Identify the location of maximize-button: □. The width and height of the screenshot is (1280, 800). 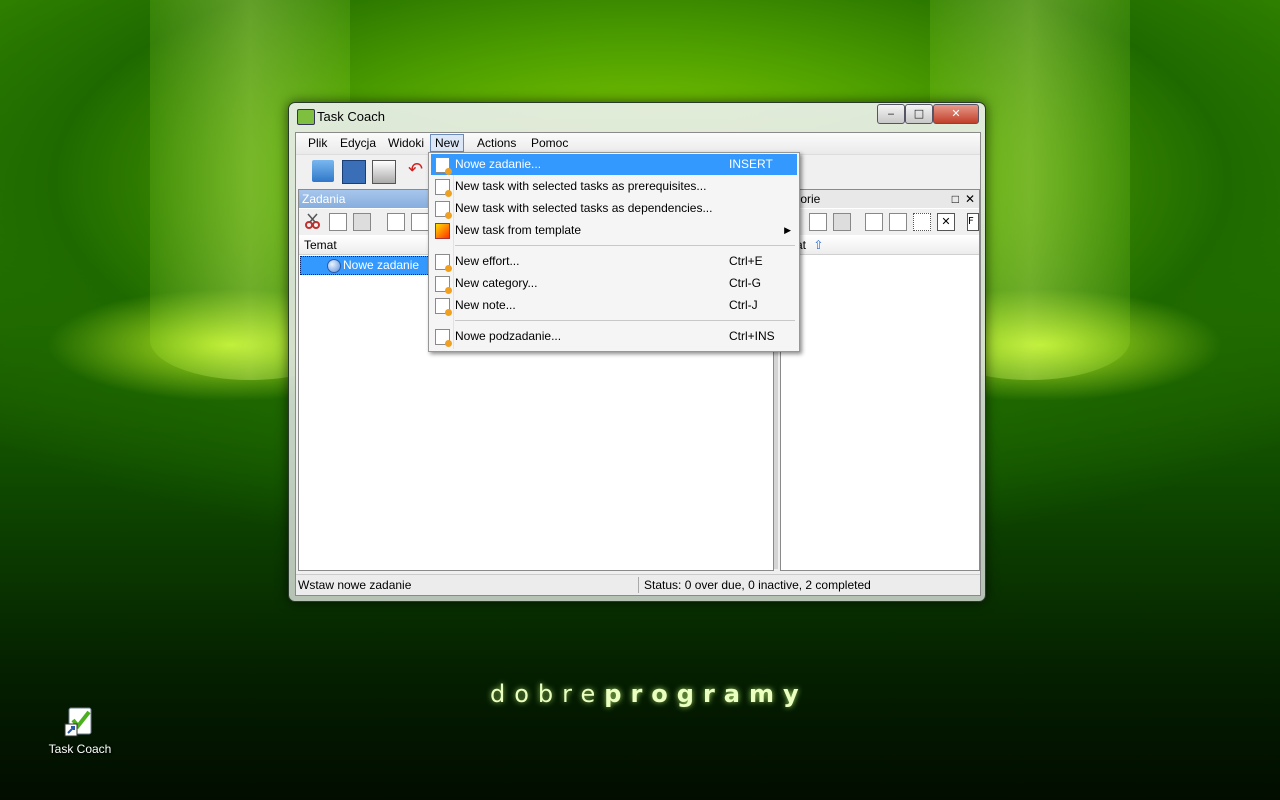
(919, 114).